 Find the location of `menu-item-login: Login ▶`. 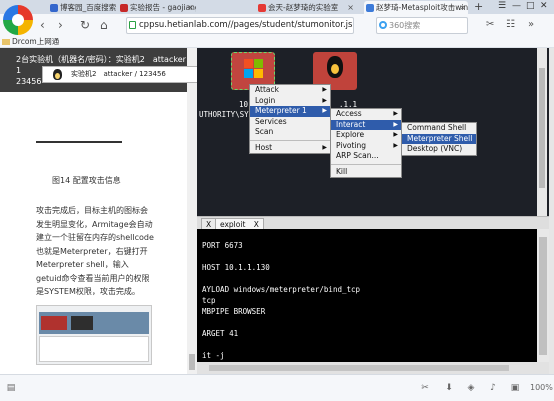

menu-item-login: Login ▶ is located at coordinates (290, 101).